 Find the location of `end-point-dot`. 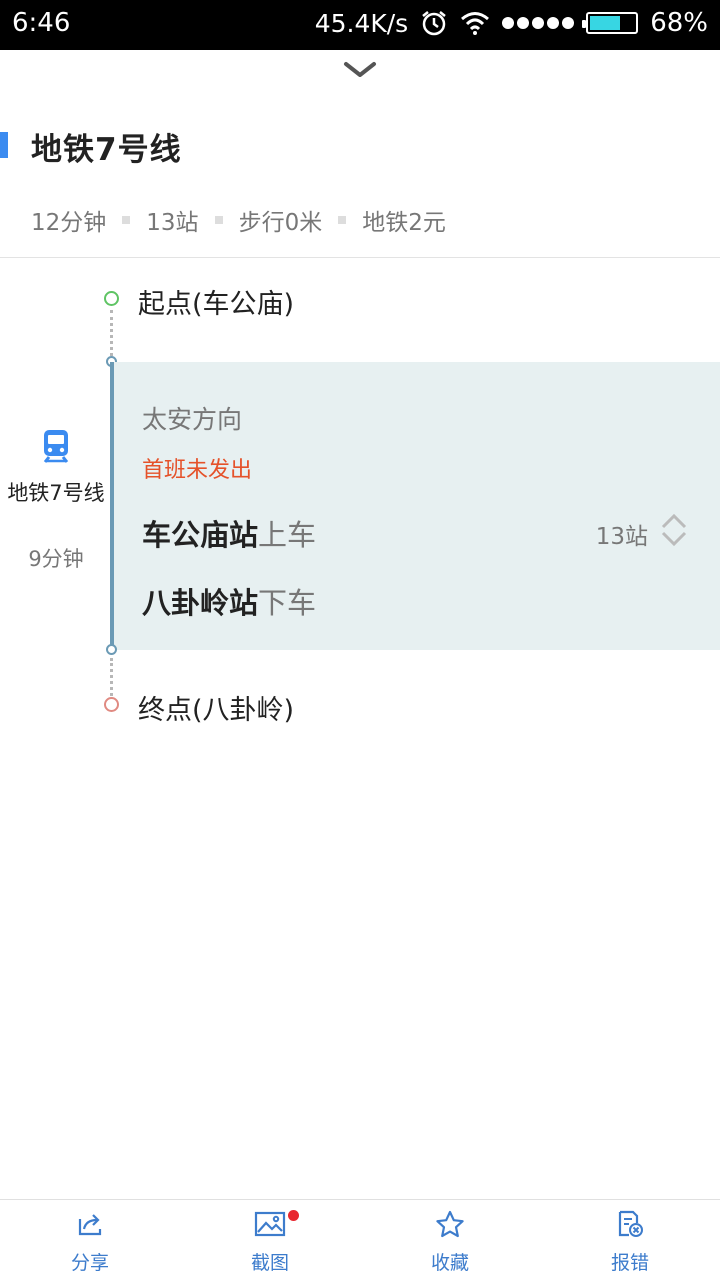

end-point-dot is located at coordinates (111, 704).